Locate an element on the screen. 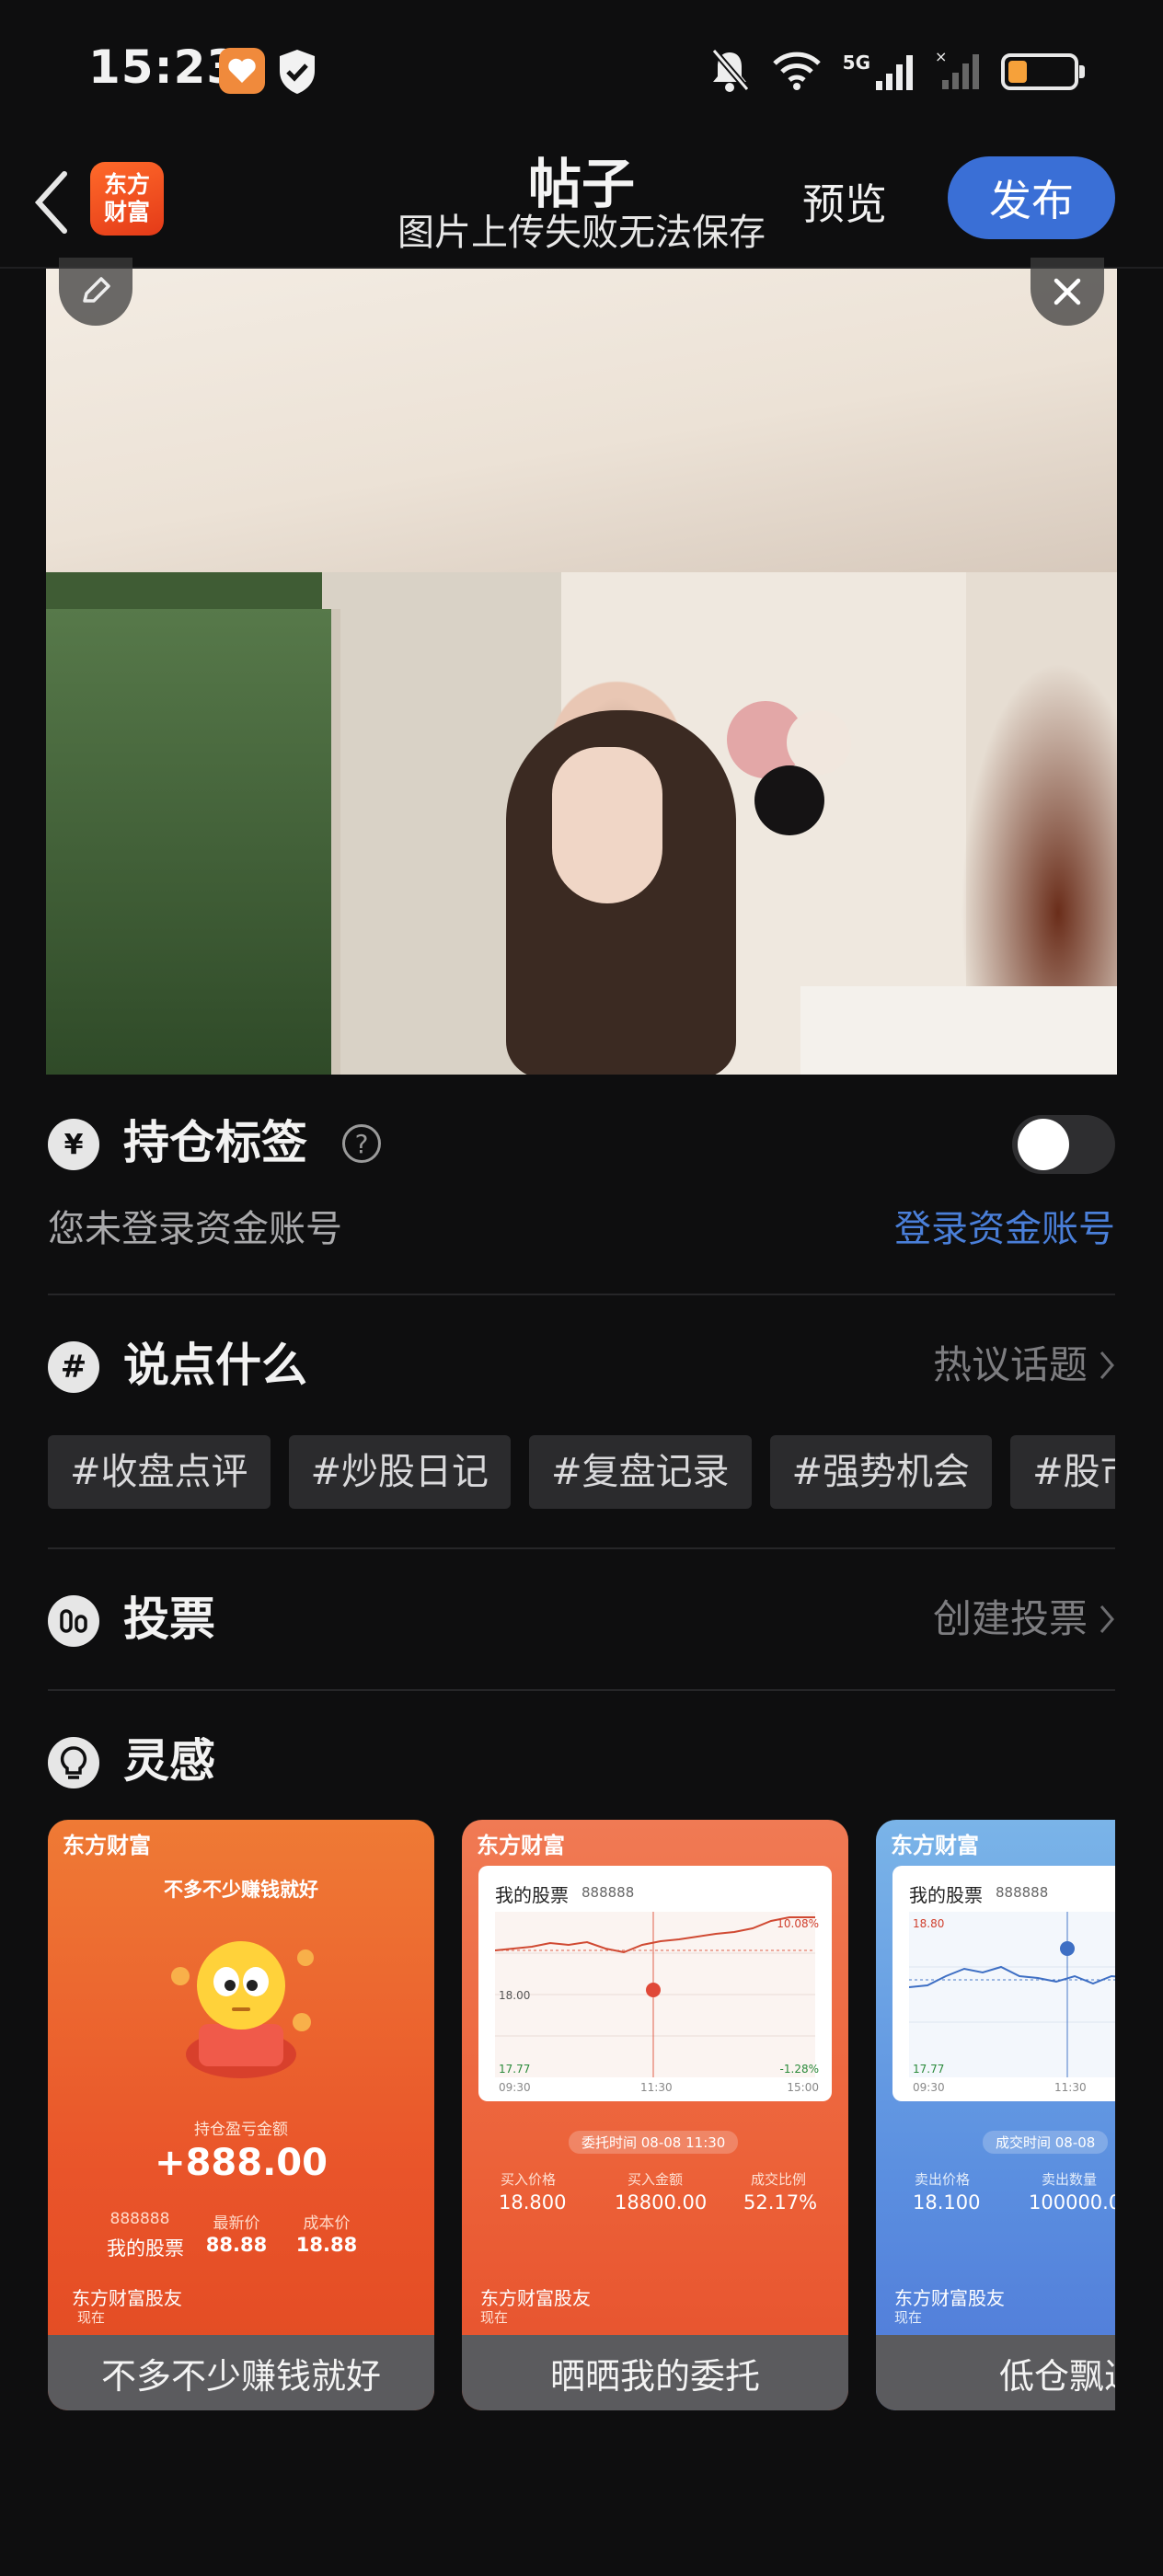 This screenshot has height=2576, width=1163. stock-chart-panel: 我的股票 888888 18.80 17.77 09:30 11:30 is located at coordinates (1003, 1983).